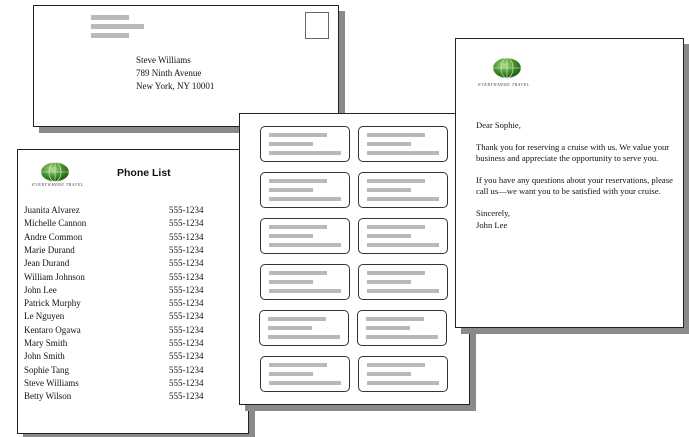 Image resolution: width=689 pixels, height=437 pixels. I want to click on table-row: Patrick Murphy 555-1234, so click(131, 303).